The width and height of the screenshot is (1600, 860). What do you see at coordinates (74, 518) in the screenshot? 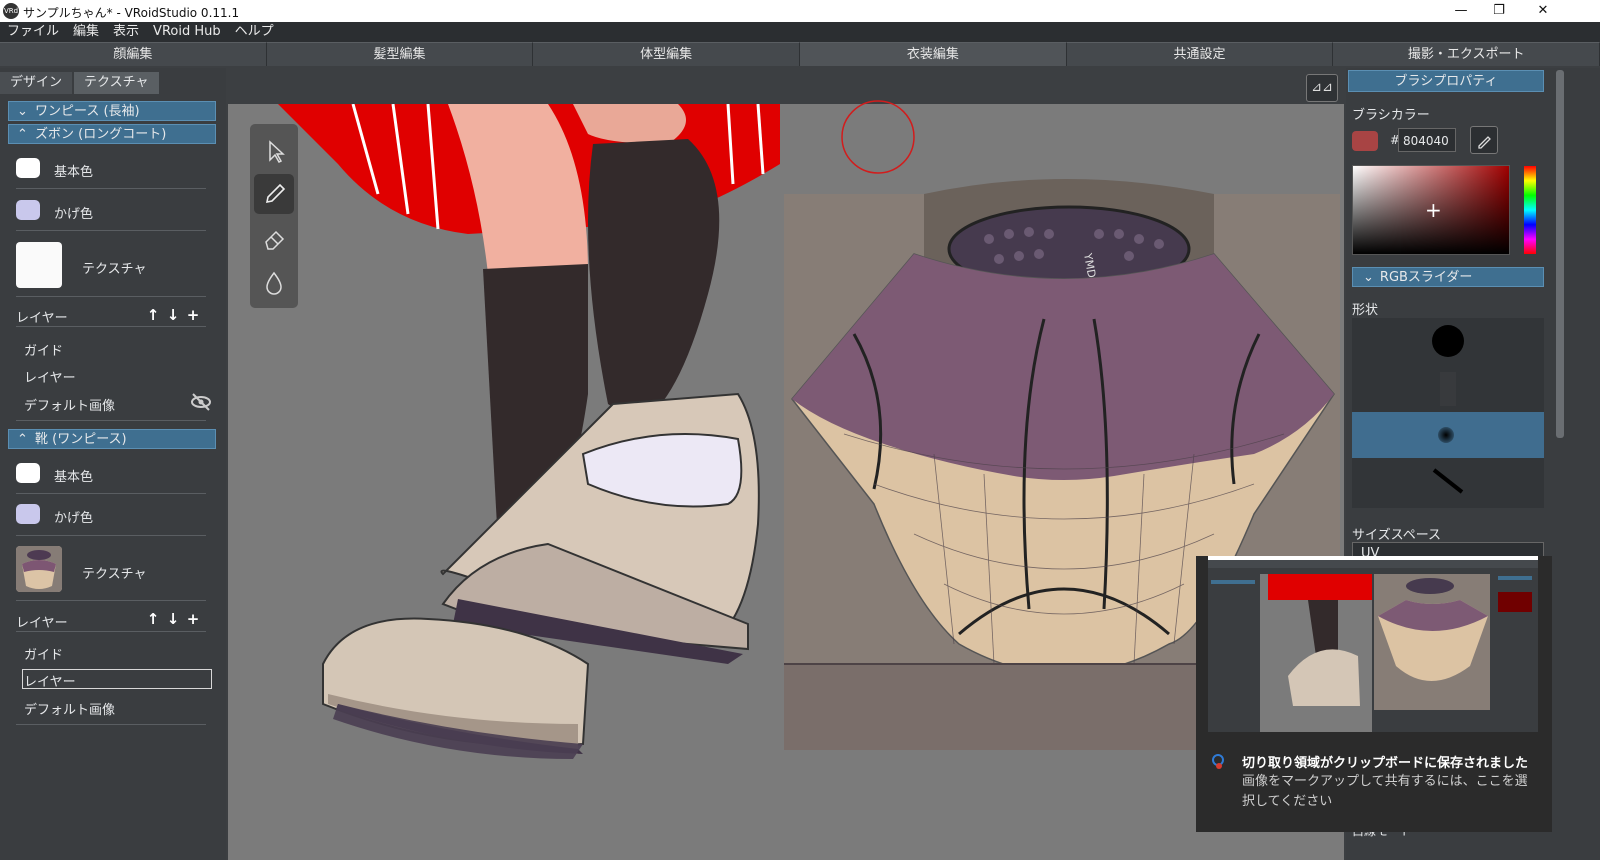
I see `shadow-color-label: かげ色` at bounding box center [74, 518].